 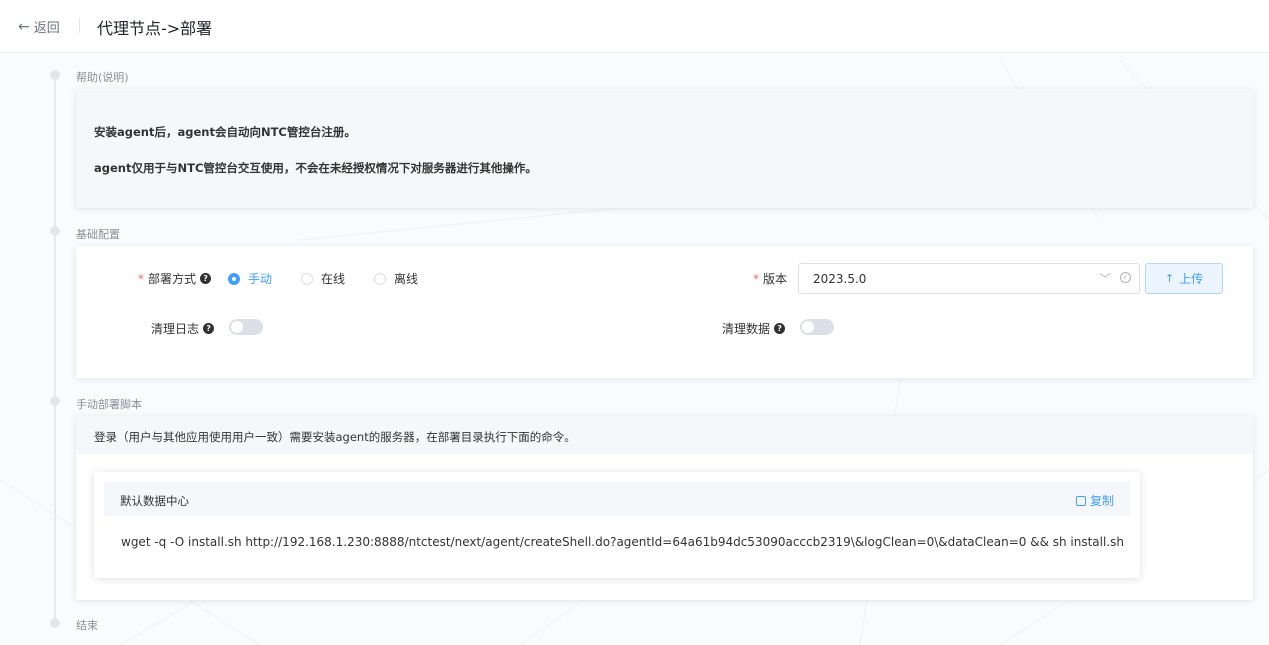 I want to click on radio-manual-label: 手动, so click(x=260, y=279).